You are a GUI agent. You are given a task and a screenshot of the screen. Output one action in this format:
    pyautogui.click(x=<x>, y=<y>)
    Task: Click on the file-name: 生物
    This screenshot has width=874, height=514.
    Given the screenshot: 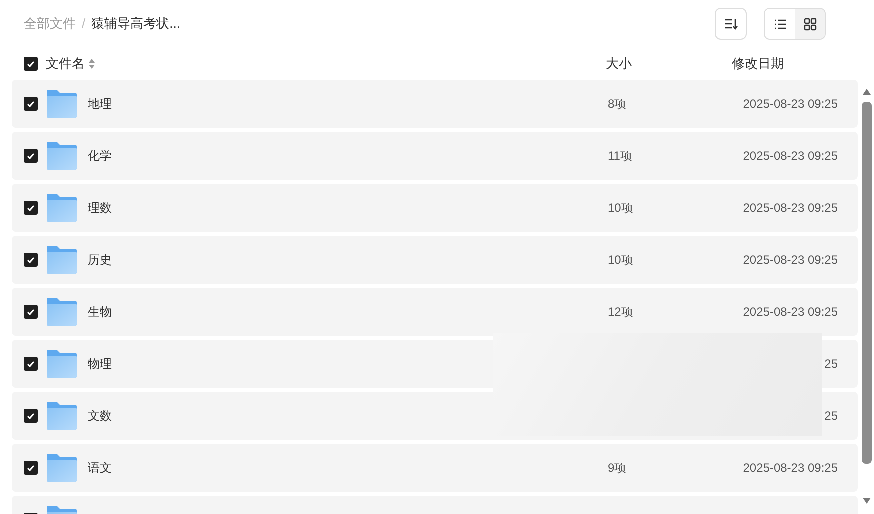 What is the action you would take?
    pyautogui.click(x=100, y=312)
    